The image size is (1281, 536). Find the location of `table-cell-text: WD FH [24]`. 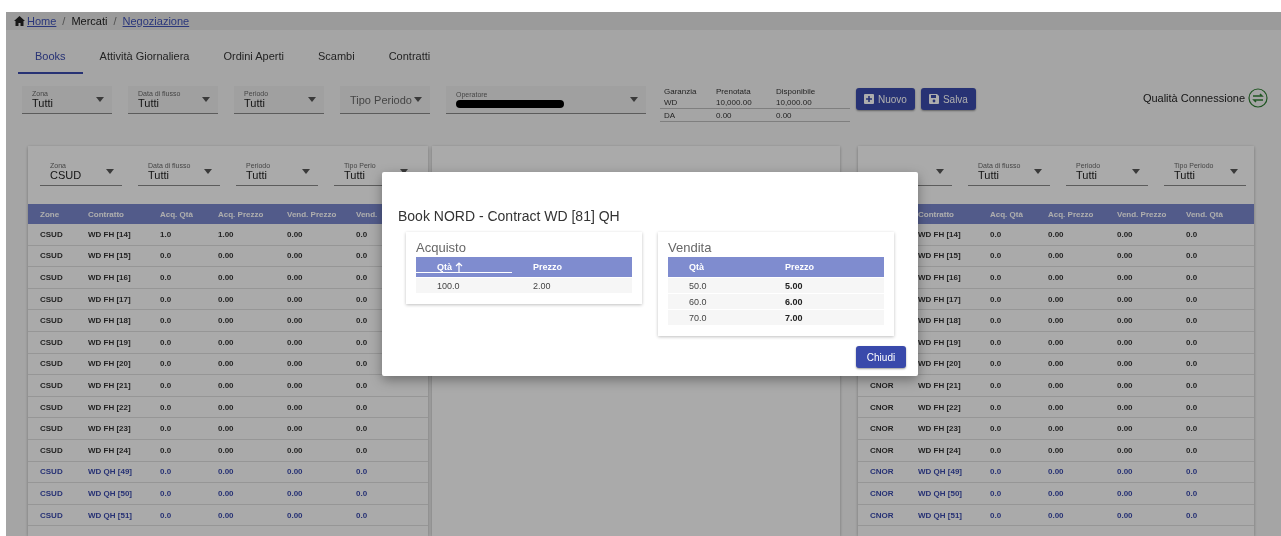

table-cell-text: WD FH [24] is located at coordinates (109, 450).